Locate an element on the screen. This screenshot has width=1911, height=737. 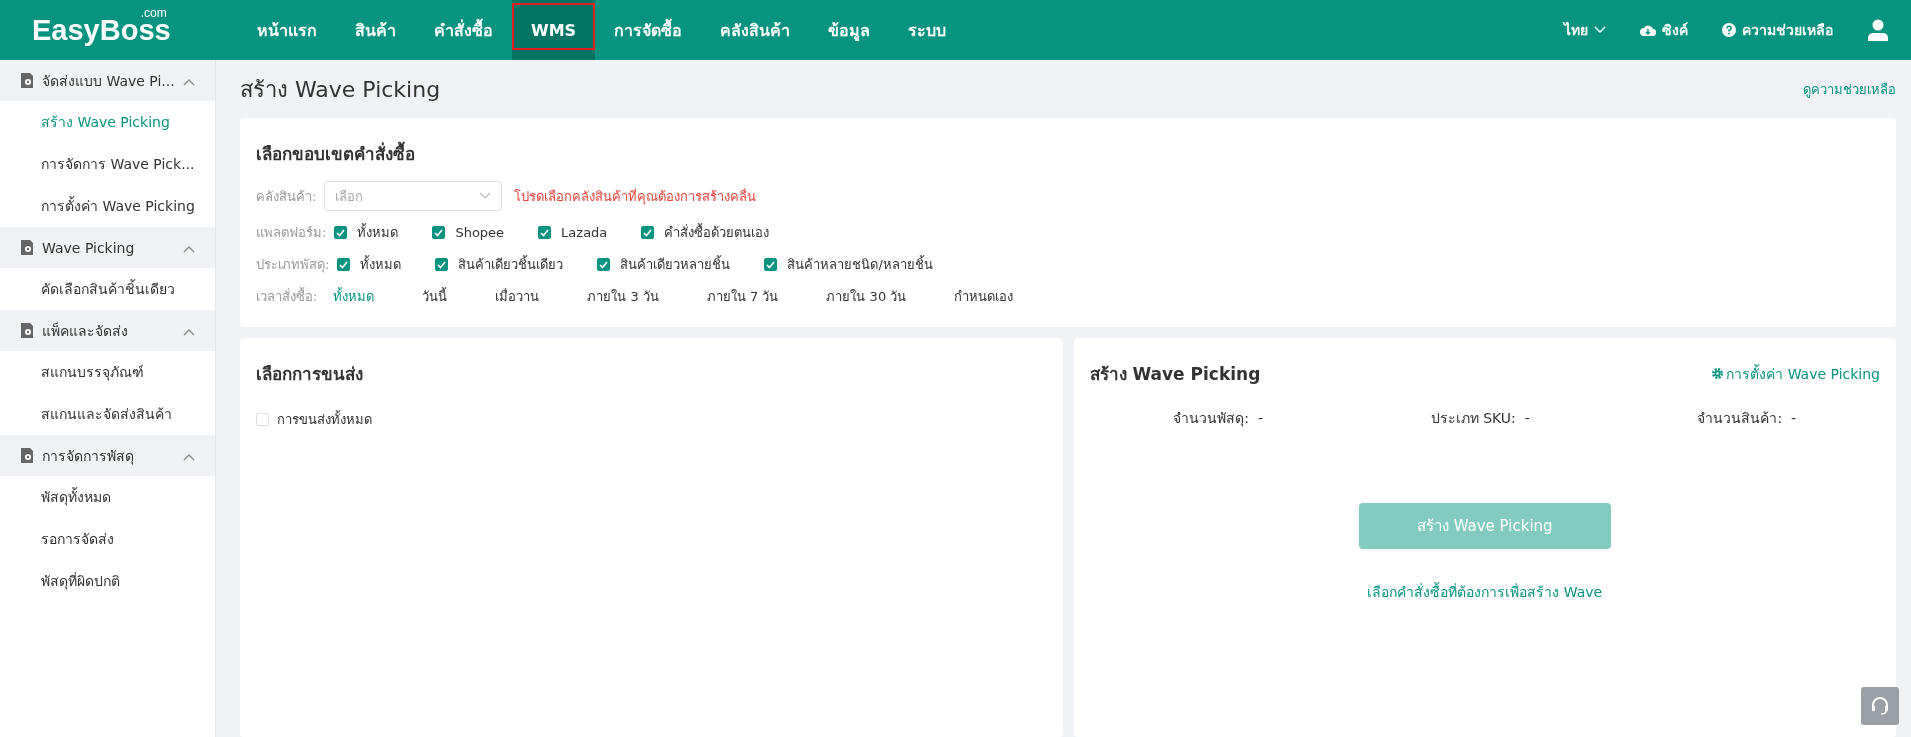
support-button is located at coordinates (1880, 706).